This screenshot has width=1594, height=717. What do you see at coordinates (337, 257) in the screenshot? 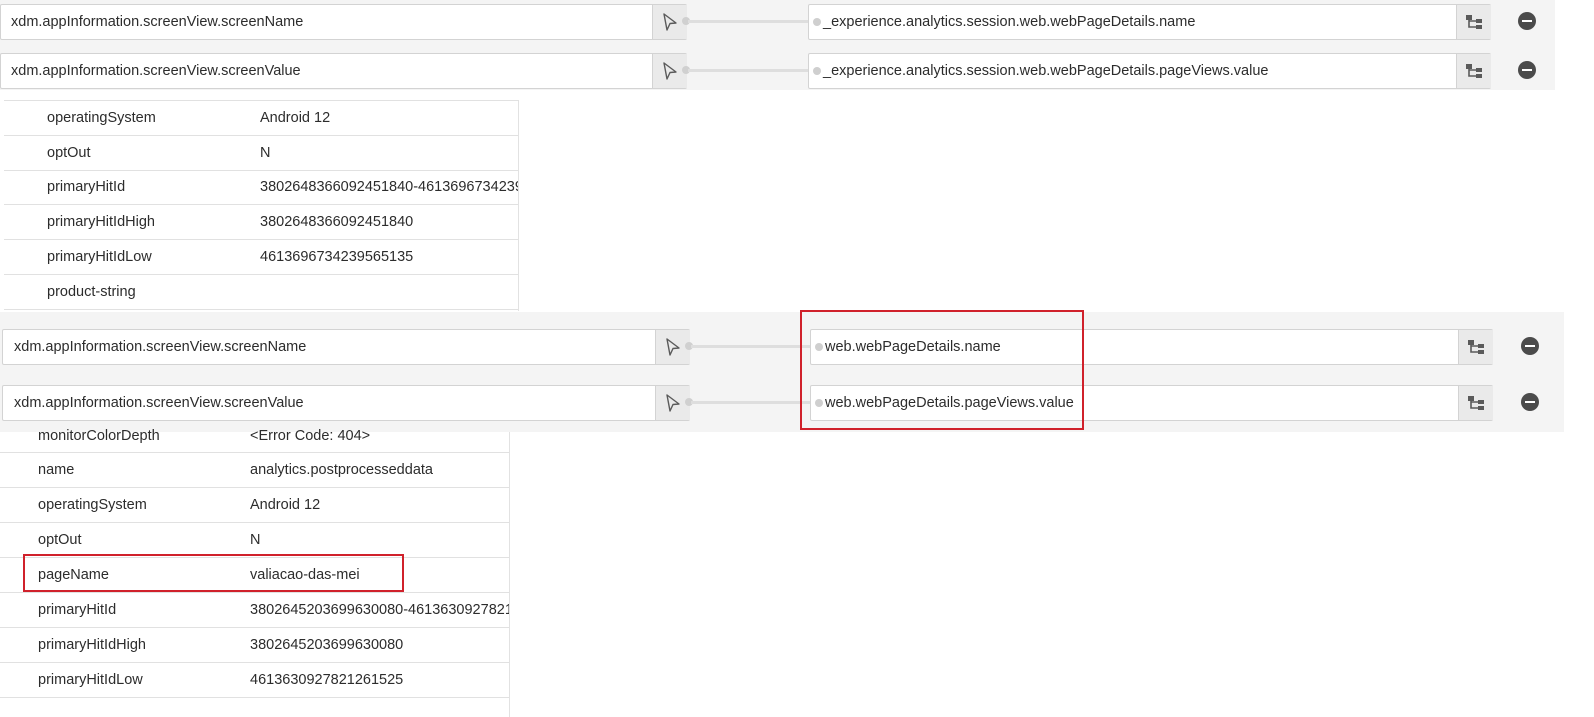
I see `row-value: 4613696734239565135` at bounding box center [337, 257].